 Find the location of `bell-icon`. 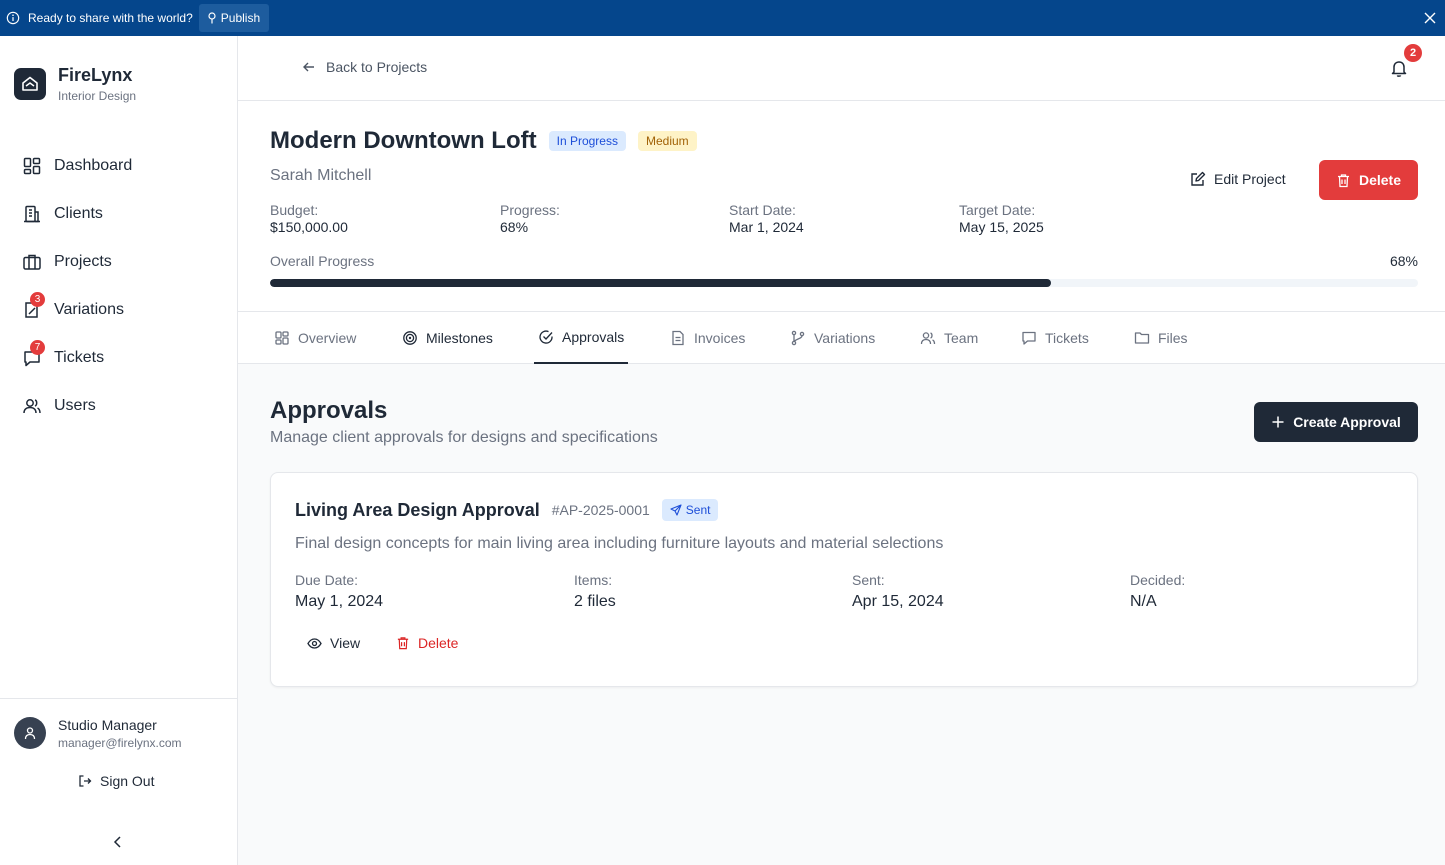

bell-icon is located at coordinates (1399, 68).